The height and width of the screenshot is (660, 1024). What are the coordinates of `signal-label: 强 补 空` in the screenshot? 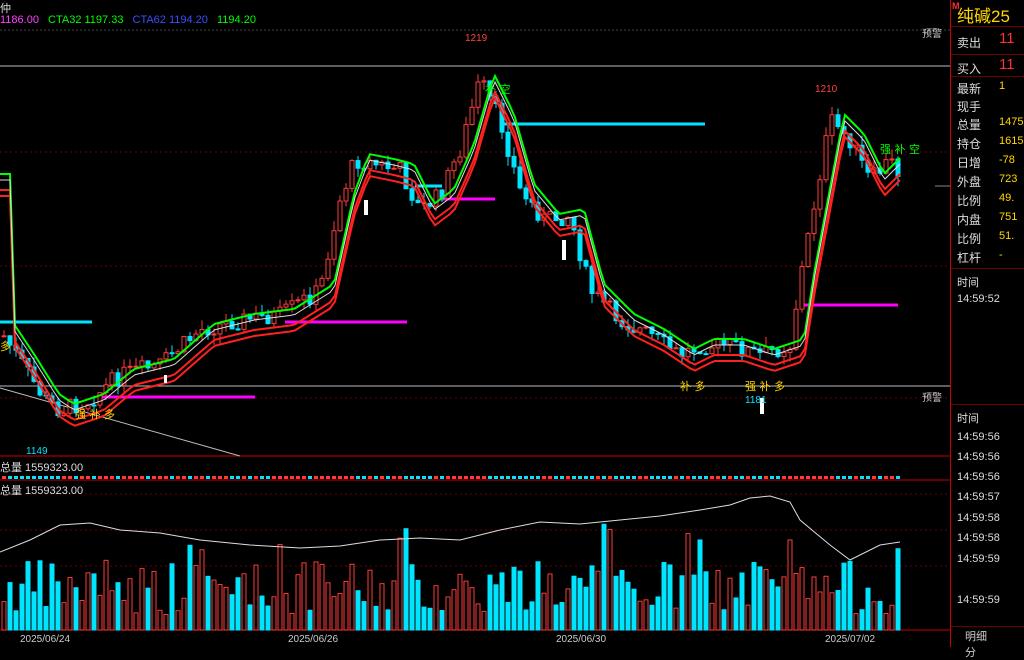 It's located at (900, 149).